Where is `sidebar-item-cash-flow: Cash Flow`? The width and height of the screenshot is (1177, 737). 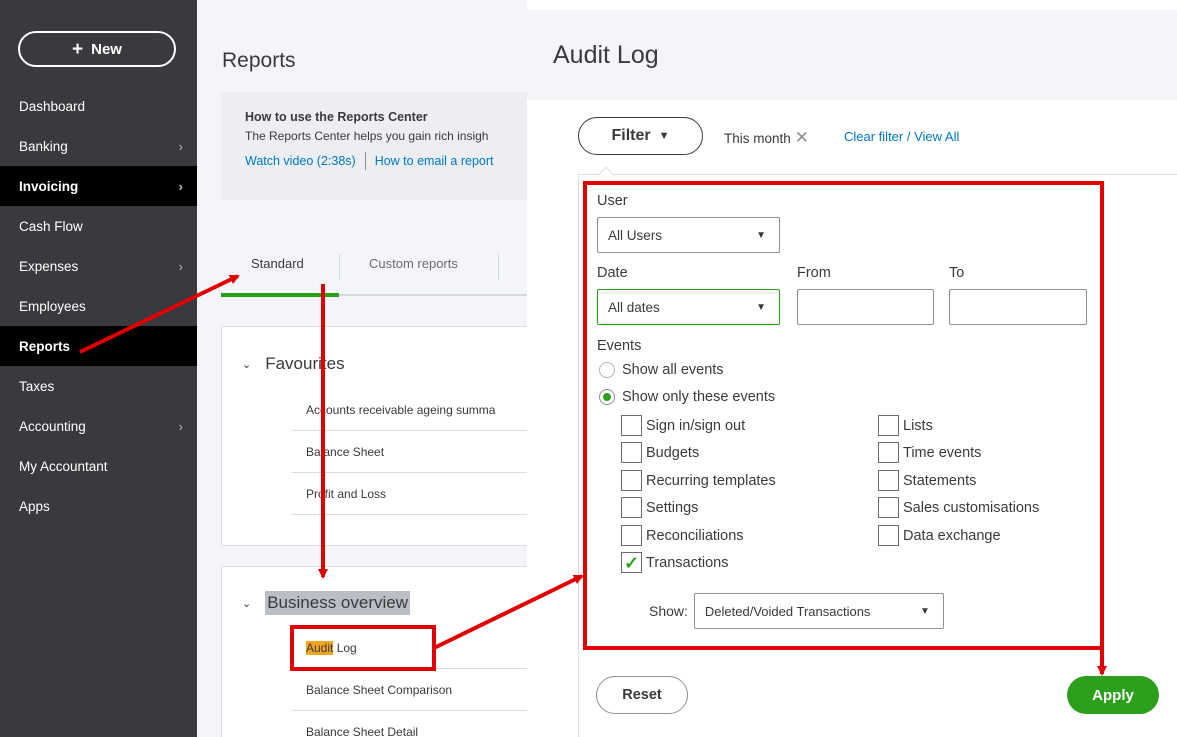 sidebar-item-cash-flow: Cash Flow is located at coordinates (98, 226).